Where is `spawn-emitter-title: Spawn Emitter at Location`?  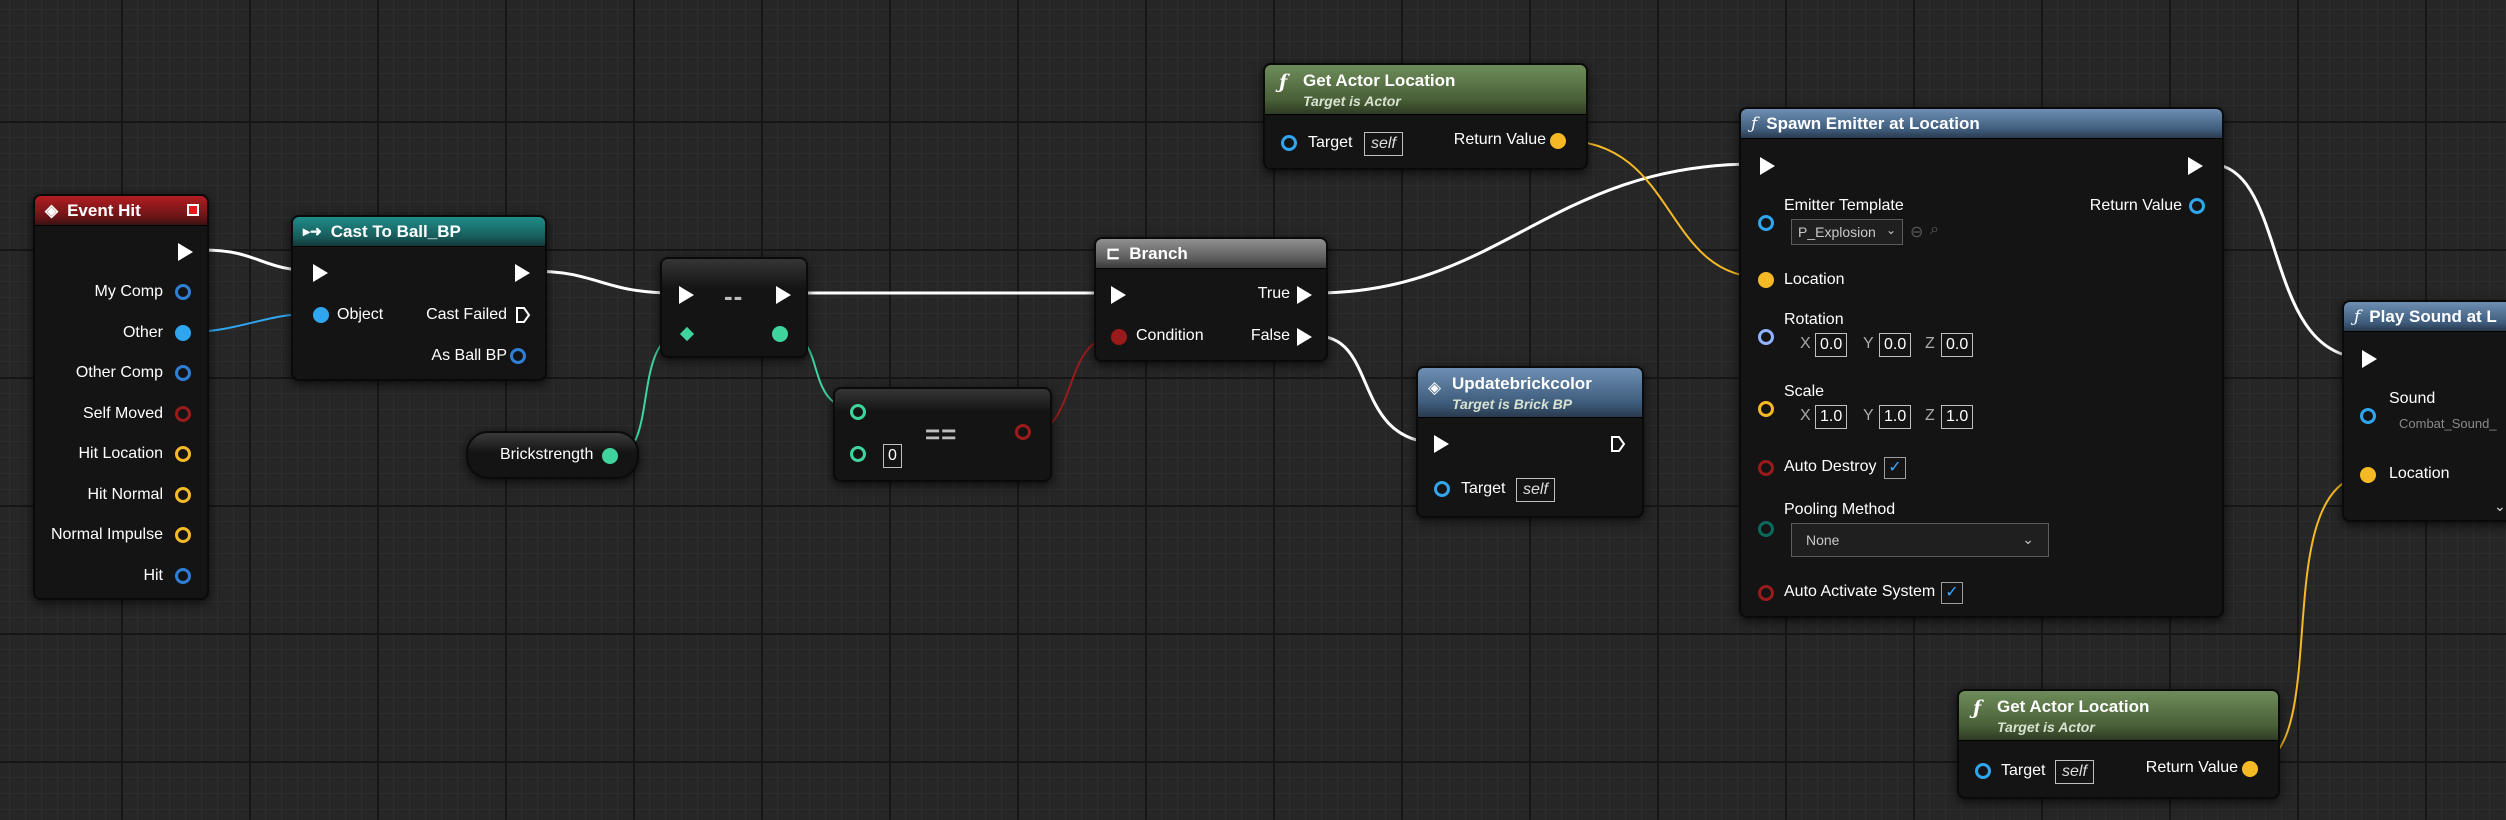 spawn-emitter-title: Spawn Emitter at Location is located at coordinates (1873, 123).